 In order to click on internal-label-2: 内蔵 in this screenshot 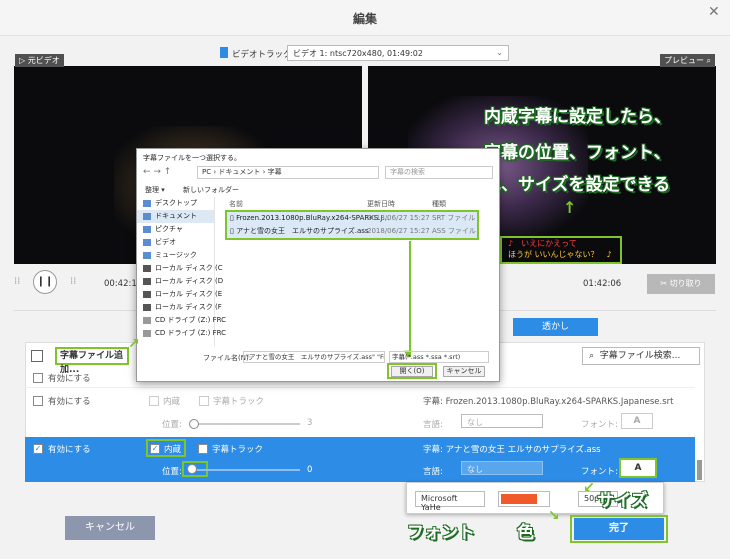, I will do `click(173, 450)`.